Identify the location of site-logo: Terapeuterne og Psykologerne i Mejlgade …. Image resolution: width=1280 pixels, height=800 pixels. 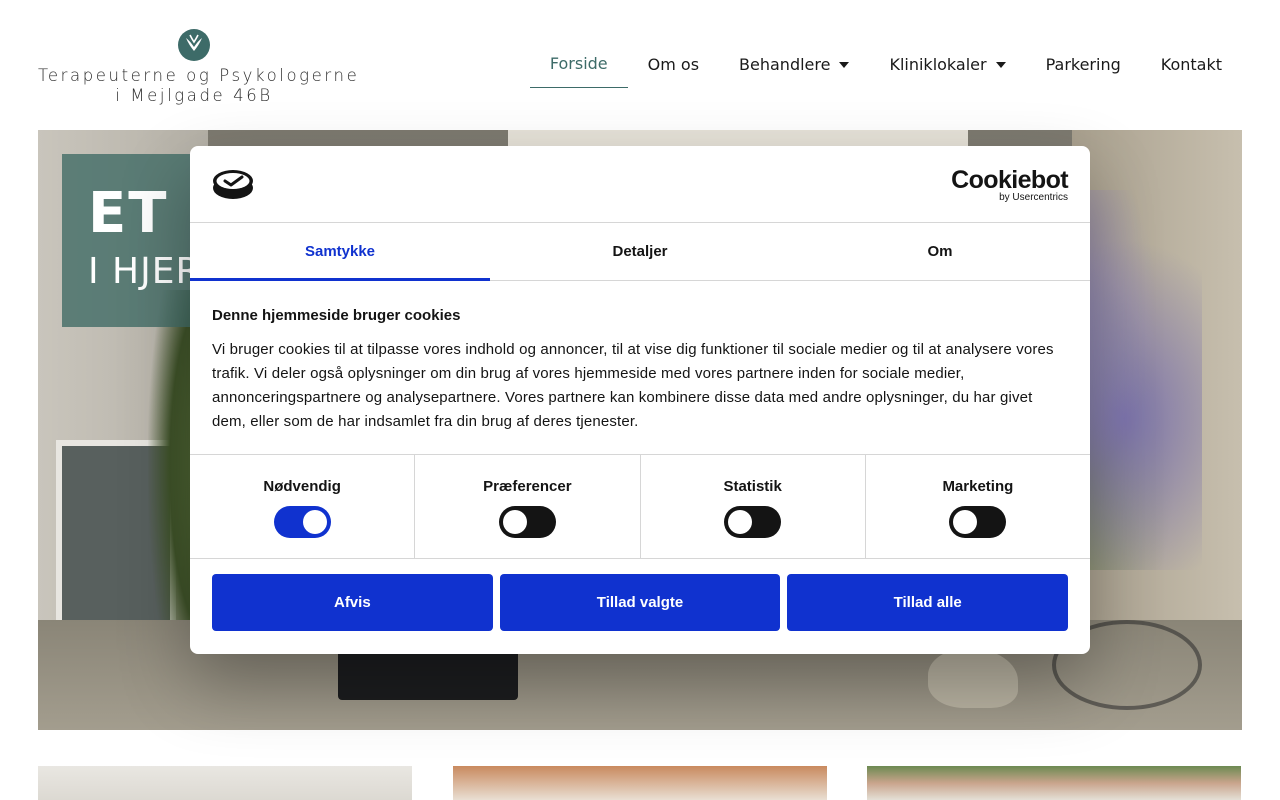
(199, 67).